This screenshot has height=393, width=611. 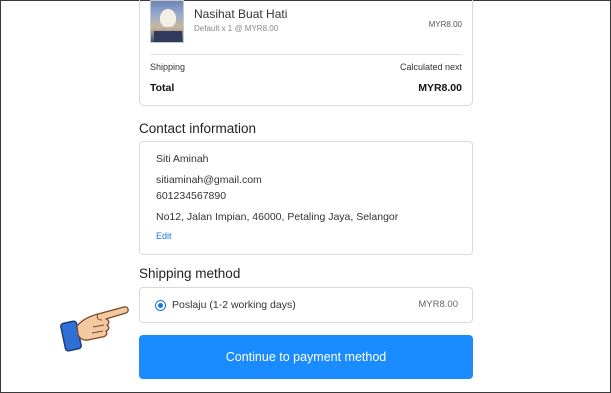 I want to click on total-value: MYR8.00, so click(x=440, y=88).